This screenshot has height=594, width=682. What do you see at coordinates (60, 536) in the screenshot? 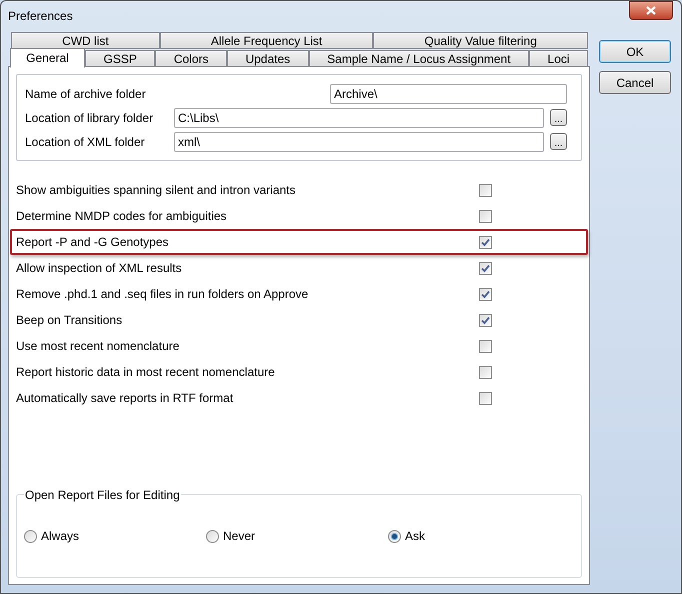
I see `radio-label: Always` at bounding box center [60, 536].